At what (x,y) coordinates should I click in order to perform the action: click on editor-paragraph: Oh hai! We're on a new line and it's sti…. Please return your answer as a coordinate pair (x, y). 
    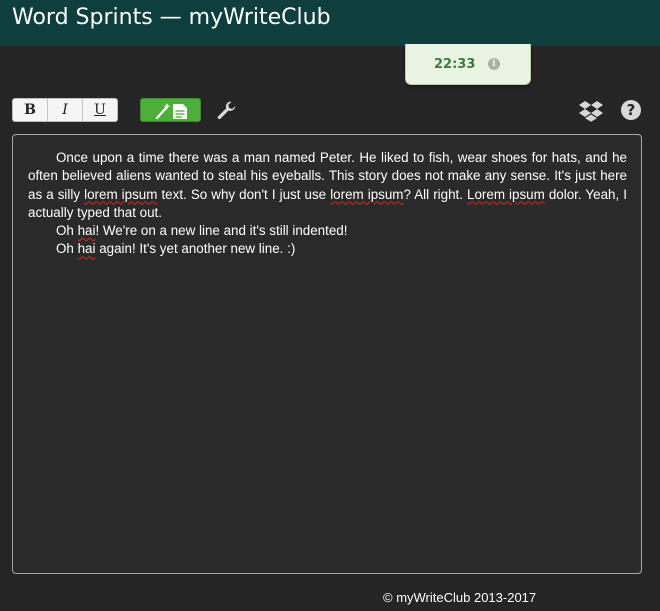
    Looking at the image, I should click on (327, 231).